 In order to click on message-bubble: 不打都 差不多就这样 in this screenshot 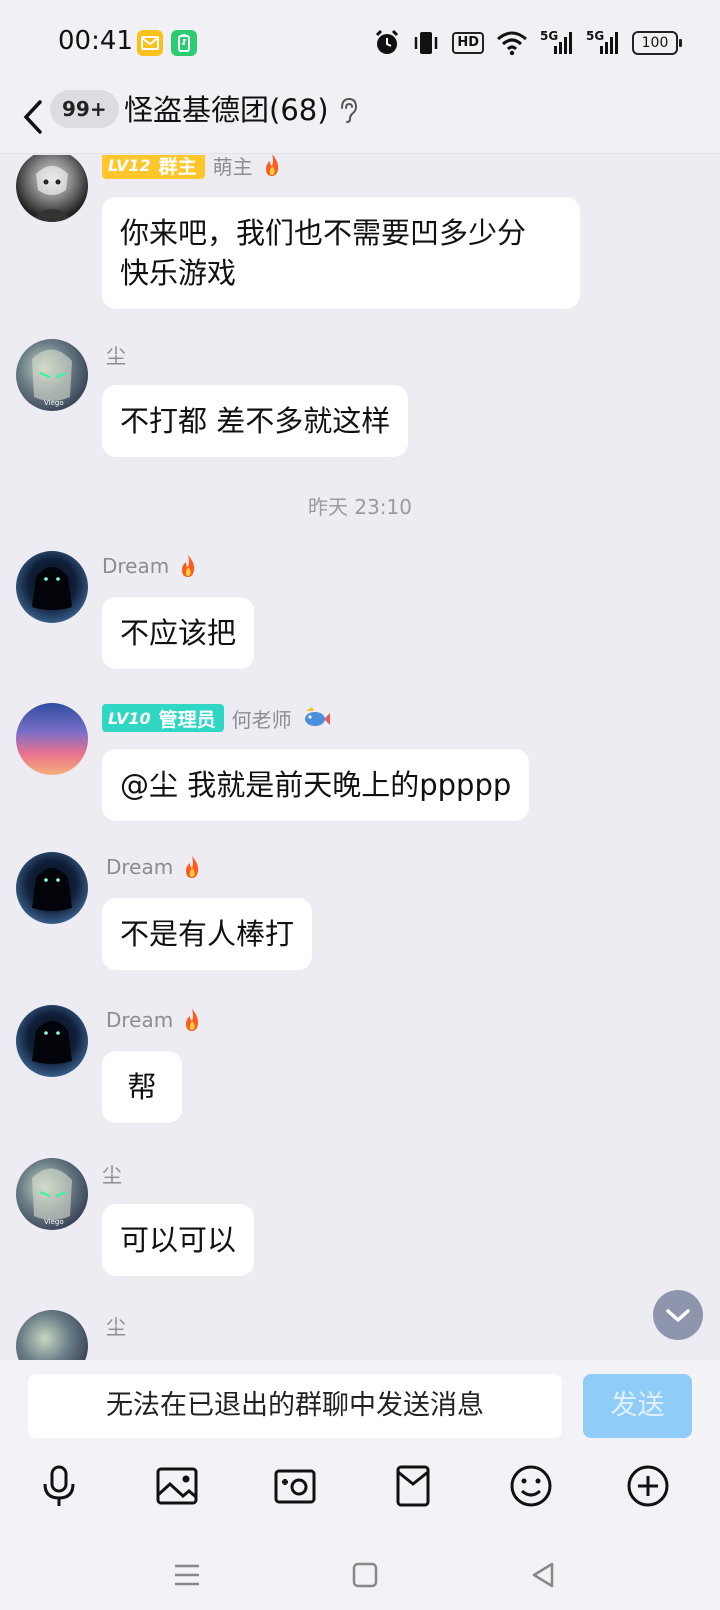, I will do `click(255, 421)`.